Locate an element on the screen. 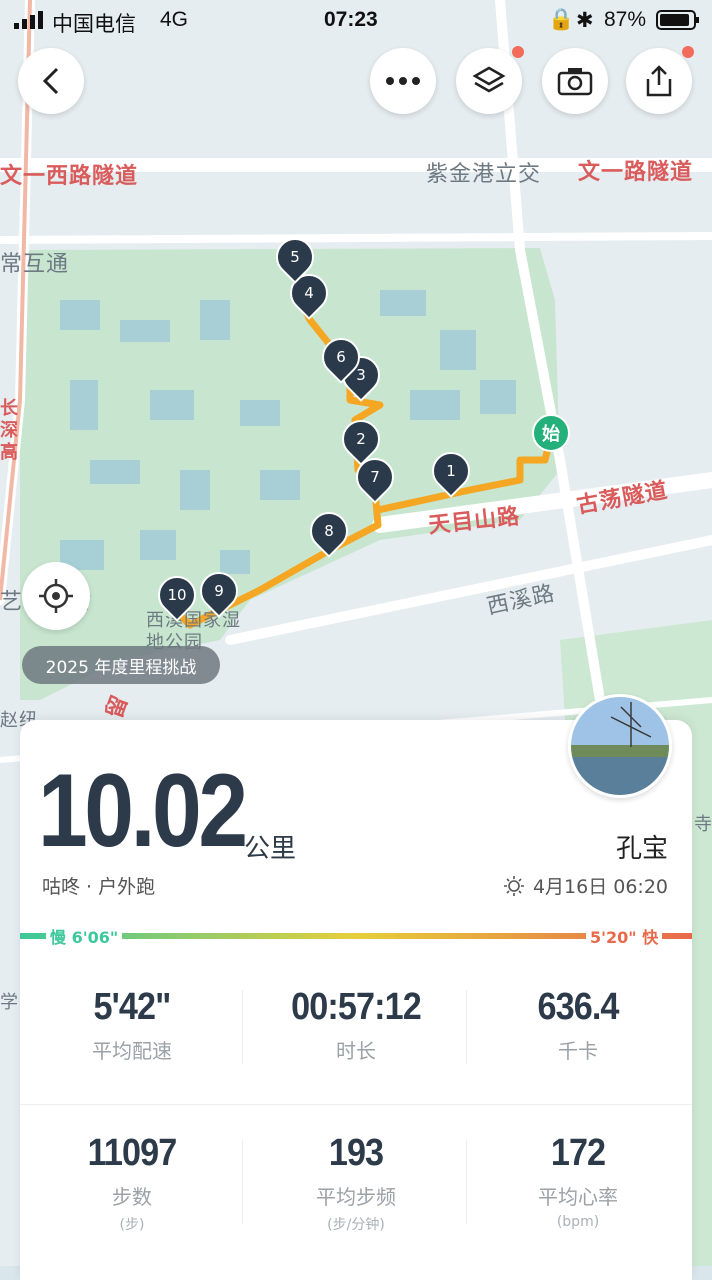 The image size is (712, 1280). avatar is located at coordinates (620, 746).